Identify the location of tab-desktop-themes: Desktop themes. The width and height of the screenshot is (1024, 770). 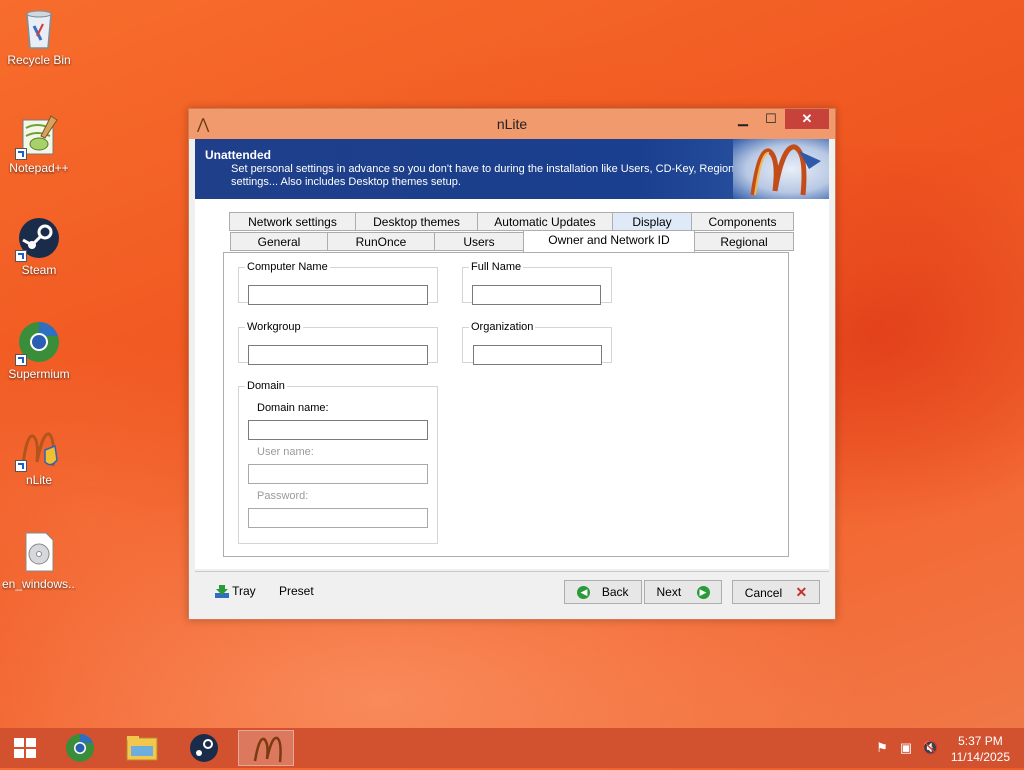
(416, 221).